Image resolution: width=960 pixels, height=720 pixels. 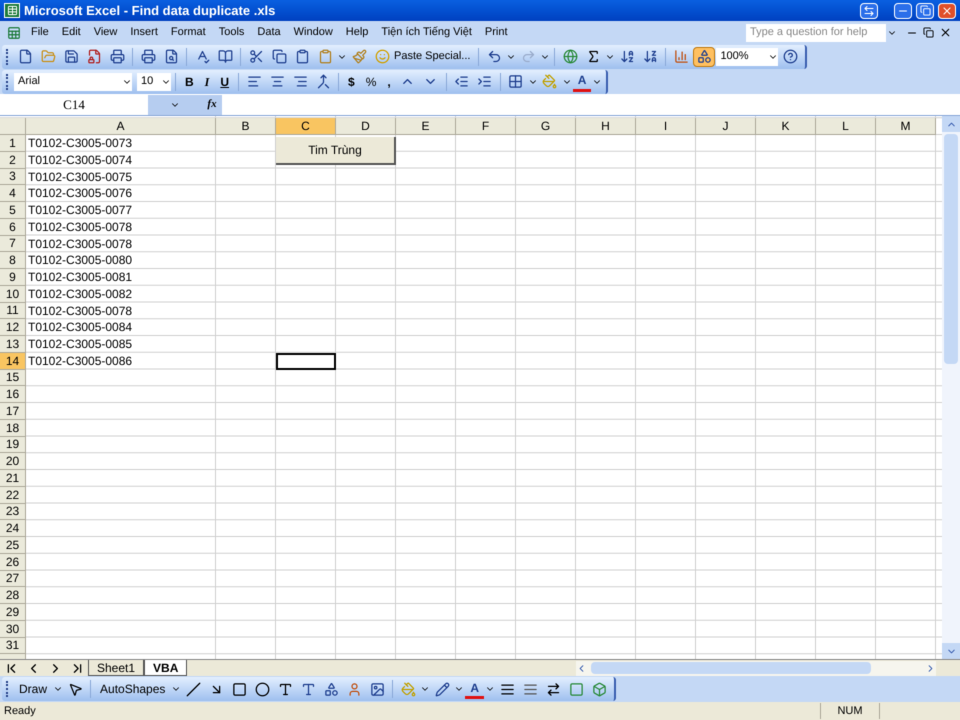 I want to click on row-header: 2, so click(x=13, y=160).